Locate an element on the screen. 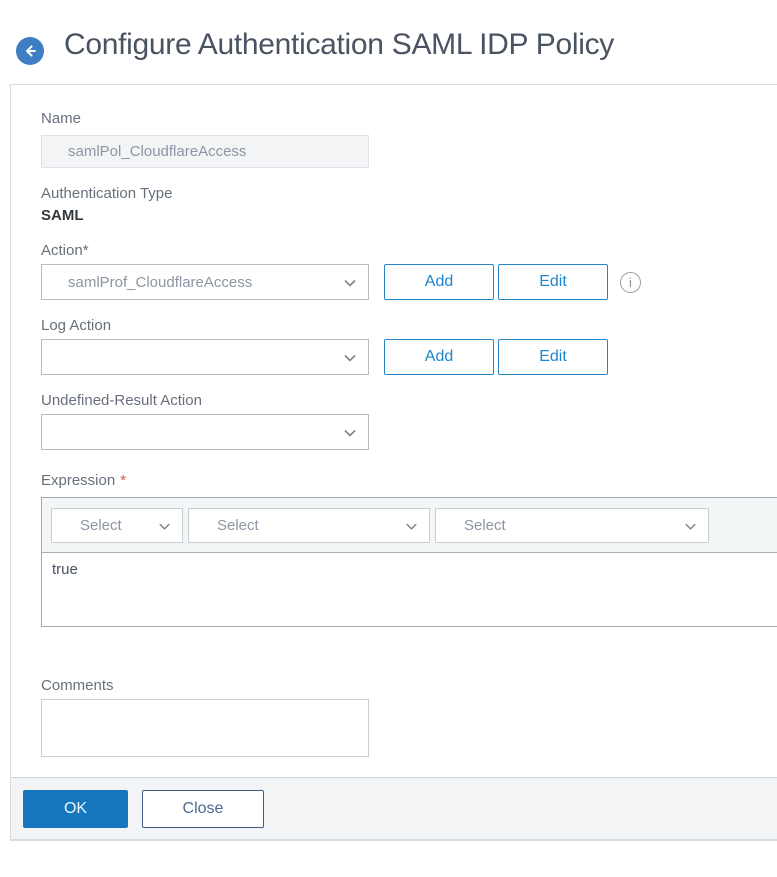 The height and width of the screenshot is (877, 777). page-header: Configure Authentication SAML IDP Policy is located at coordinates (388, 42).